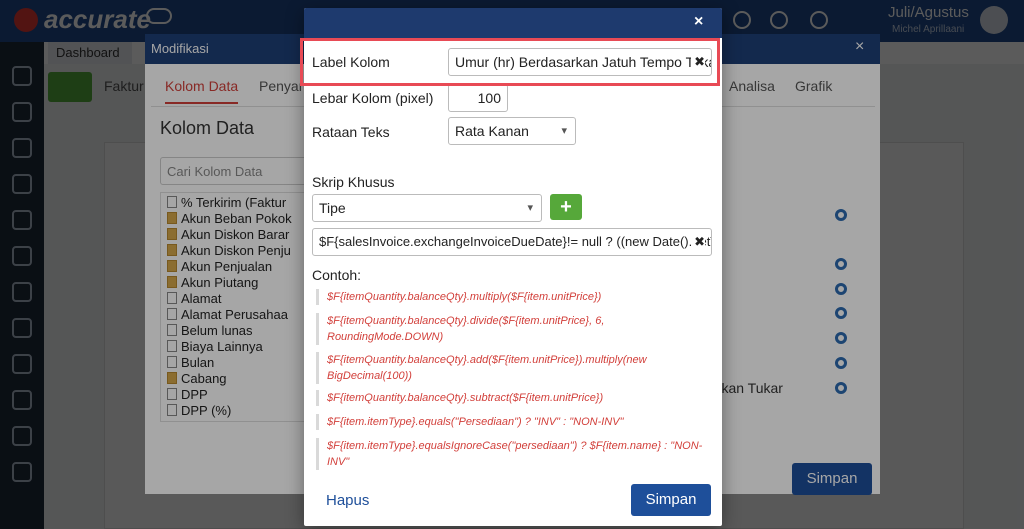 This screenshot has height=529, width=1024. I want to click on skrip-khusus-label: Skrip Khusus, so click(353, 182).